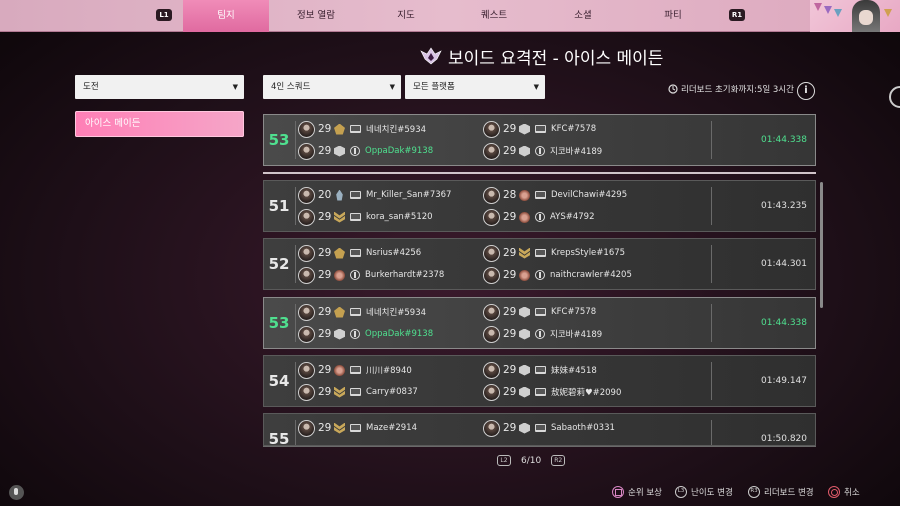  What do you see at coordinates (558, 460) in the screenshot?
I see `next-page-button: R2` at bounding box center [558, 460].